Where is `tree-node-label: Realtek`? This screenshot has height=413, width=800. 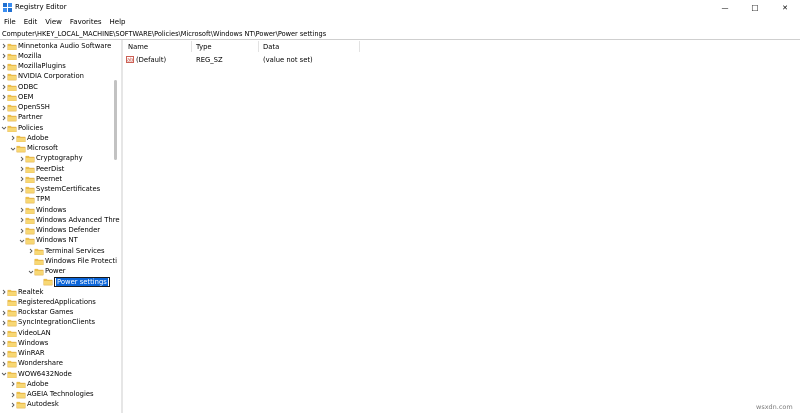
tree-node-label: Realtek is located at coordinates (31, 291).